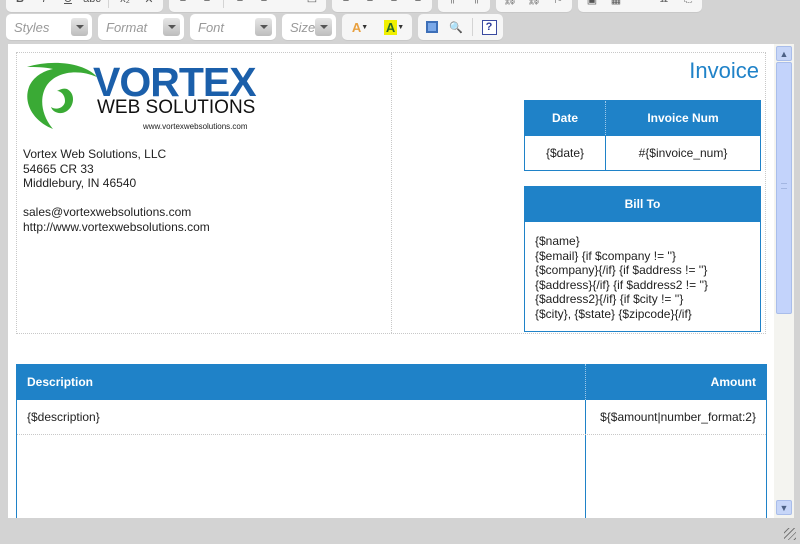  I want to click on outdent-icon: ≡, so click(240, 3).